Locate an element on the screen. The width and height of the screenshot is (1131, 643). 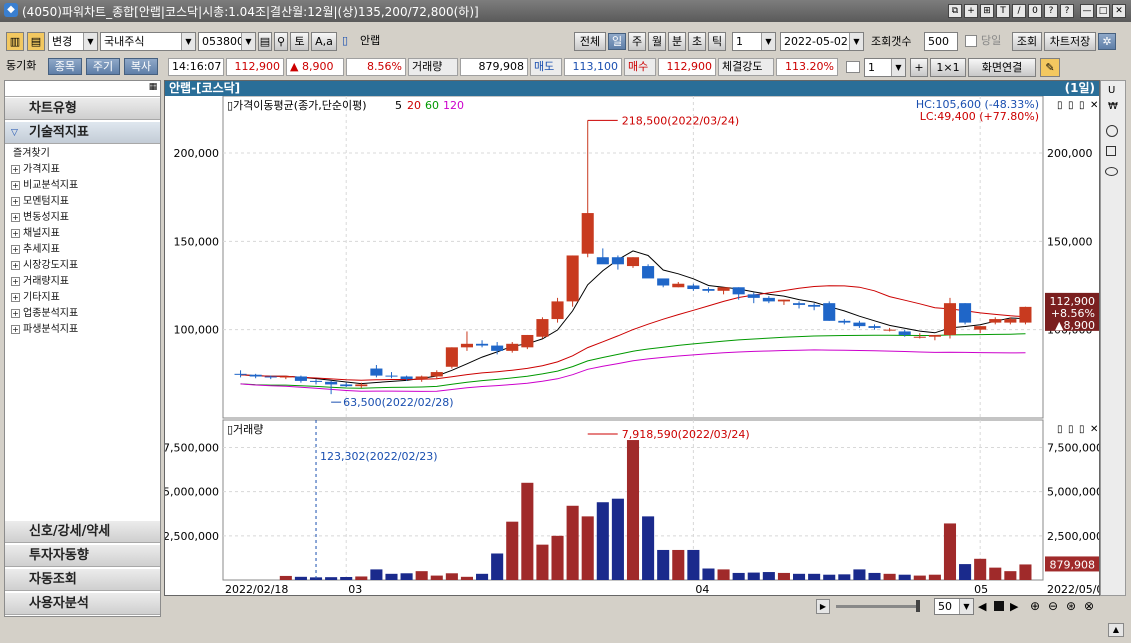
zoom-reset-icon: ⊛ is located at coordinates (1071, 606).